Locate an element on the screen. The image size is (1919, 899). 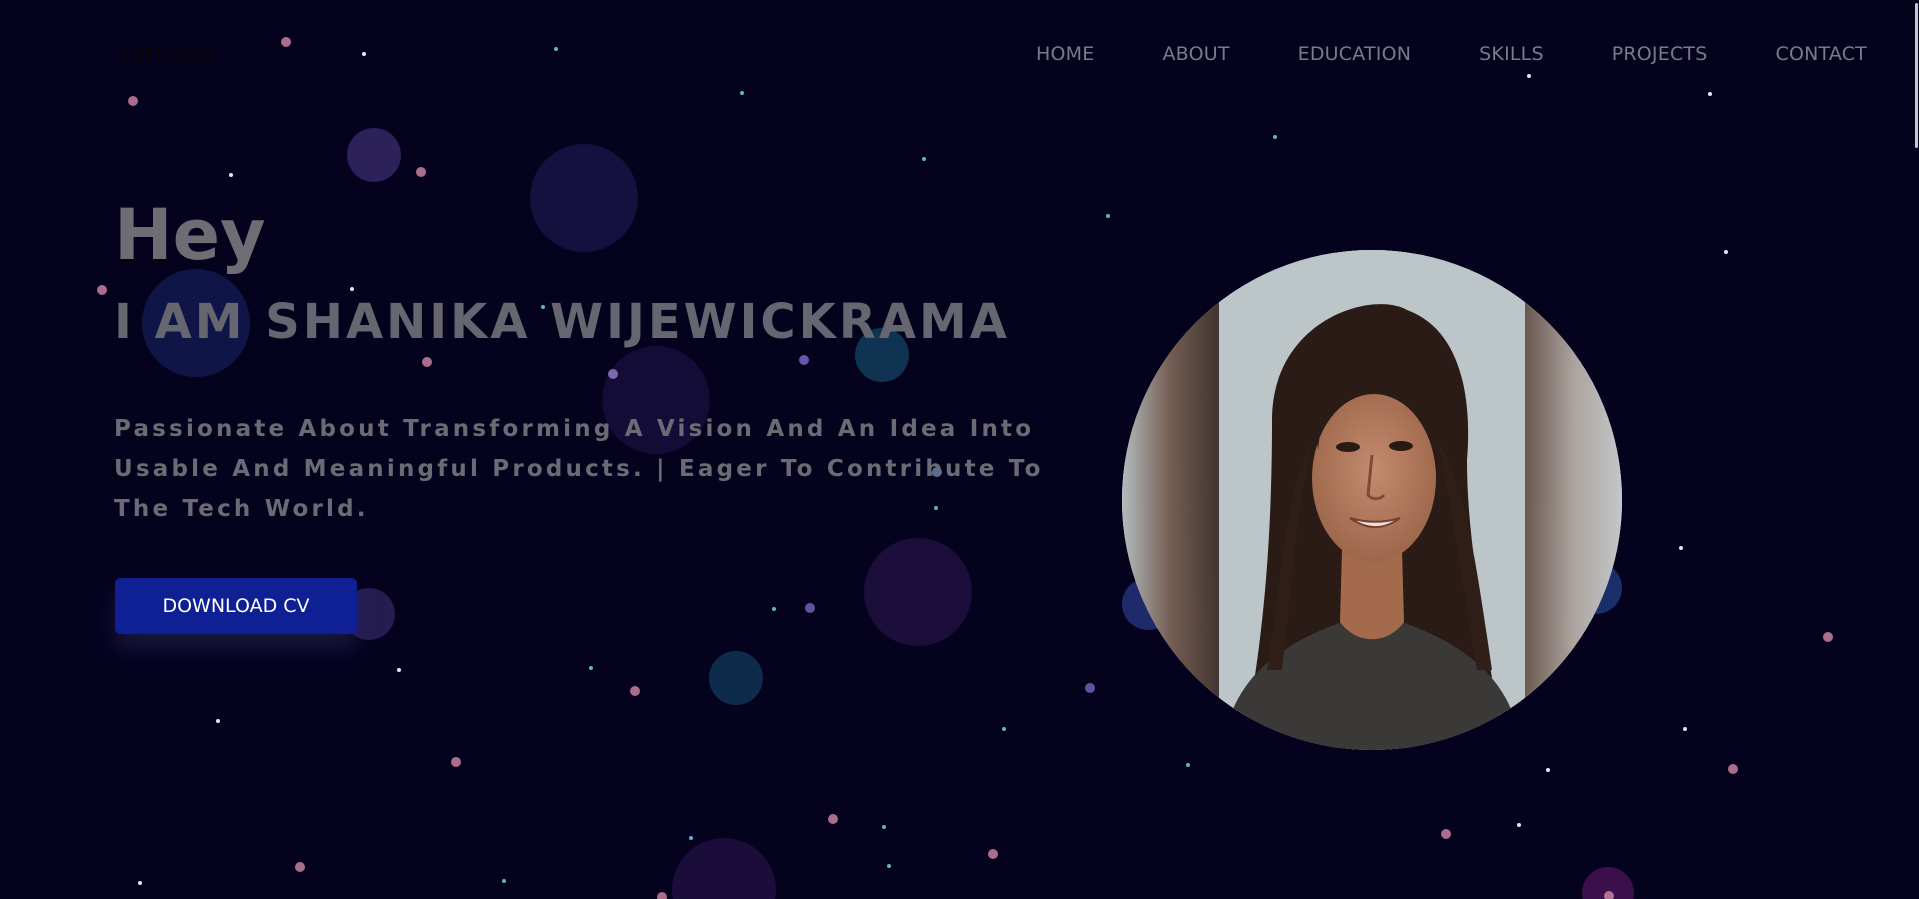
hero-greeting: Hey is located at coordinates (190, 235).